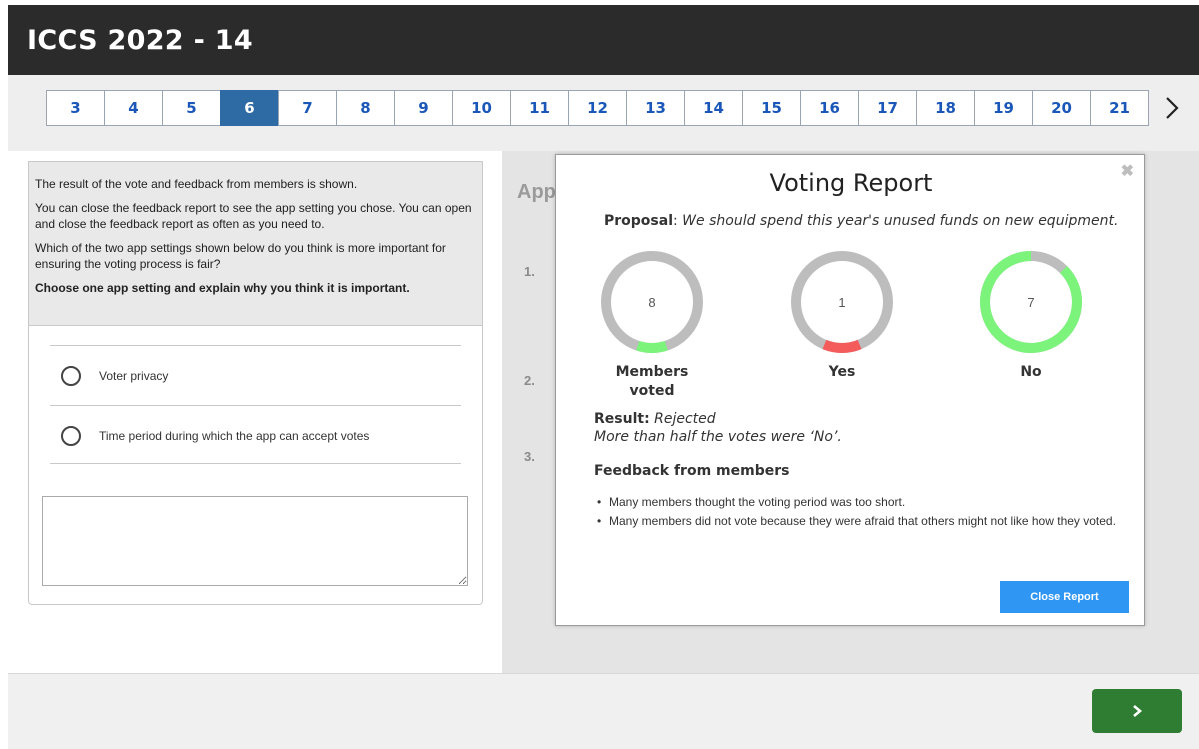 This screenshot has height=749, width=1199. Describe the element at coordinates (1061, 108) in the screenshot. I see `page-button-20: 20` at that location.